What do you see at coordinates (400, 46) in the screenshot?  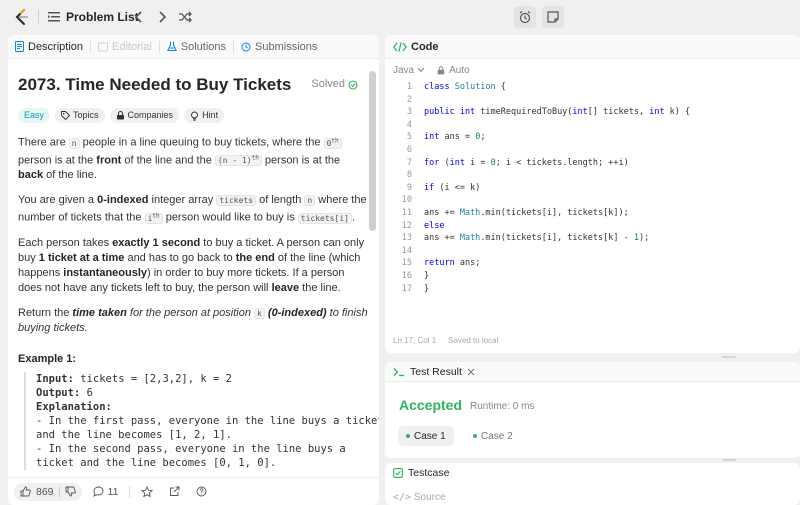 I see `code-icon` at bounding box center [400, 46].